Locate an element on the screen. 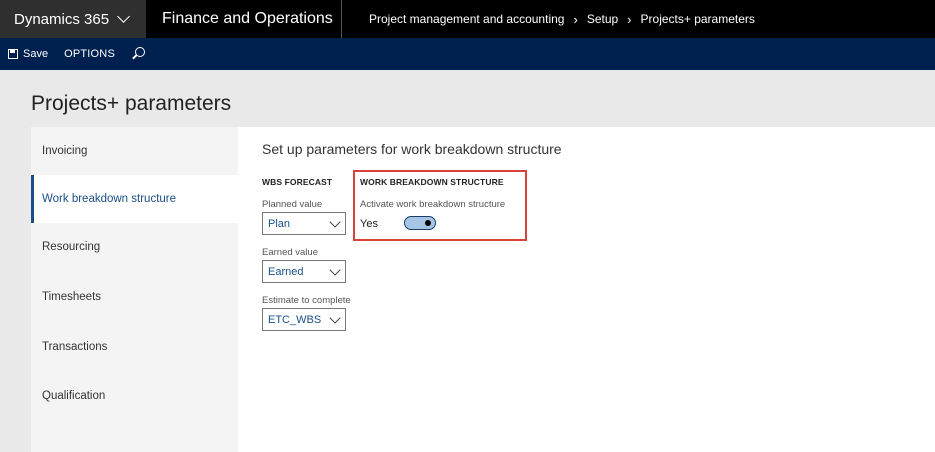 The image size is (935, 452). estimate-to-complete-selected: ETC_WBS is located at coordinates (295, 319).